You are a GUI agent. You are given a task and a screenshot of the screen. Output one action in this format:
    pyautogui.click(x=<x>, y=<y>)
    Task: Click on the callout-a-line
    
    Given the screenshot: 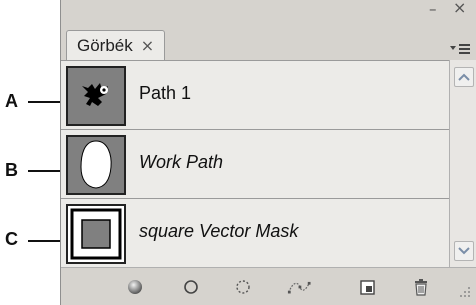 What is the action you would take?
    pyautogui.click(x=44, y=102)
    